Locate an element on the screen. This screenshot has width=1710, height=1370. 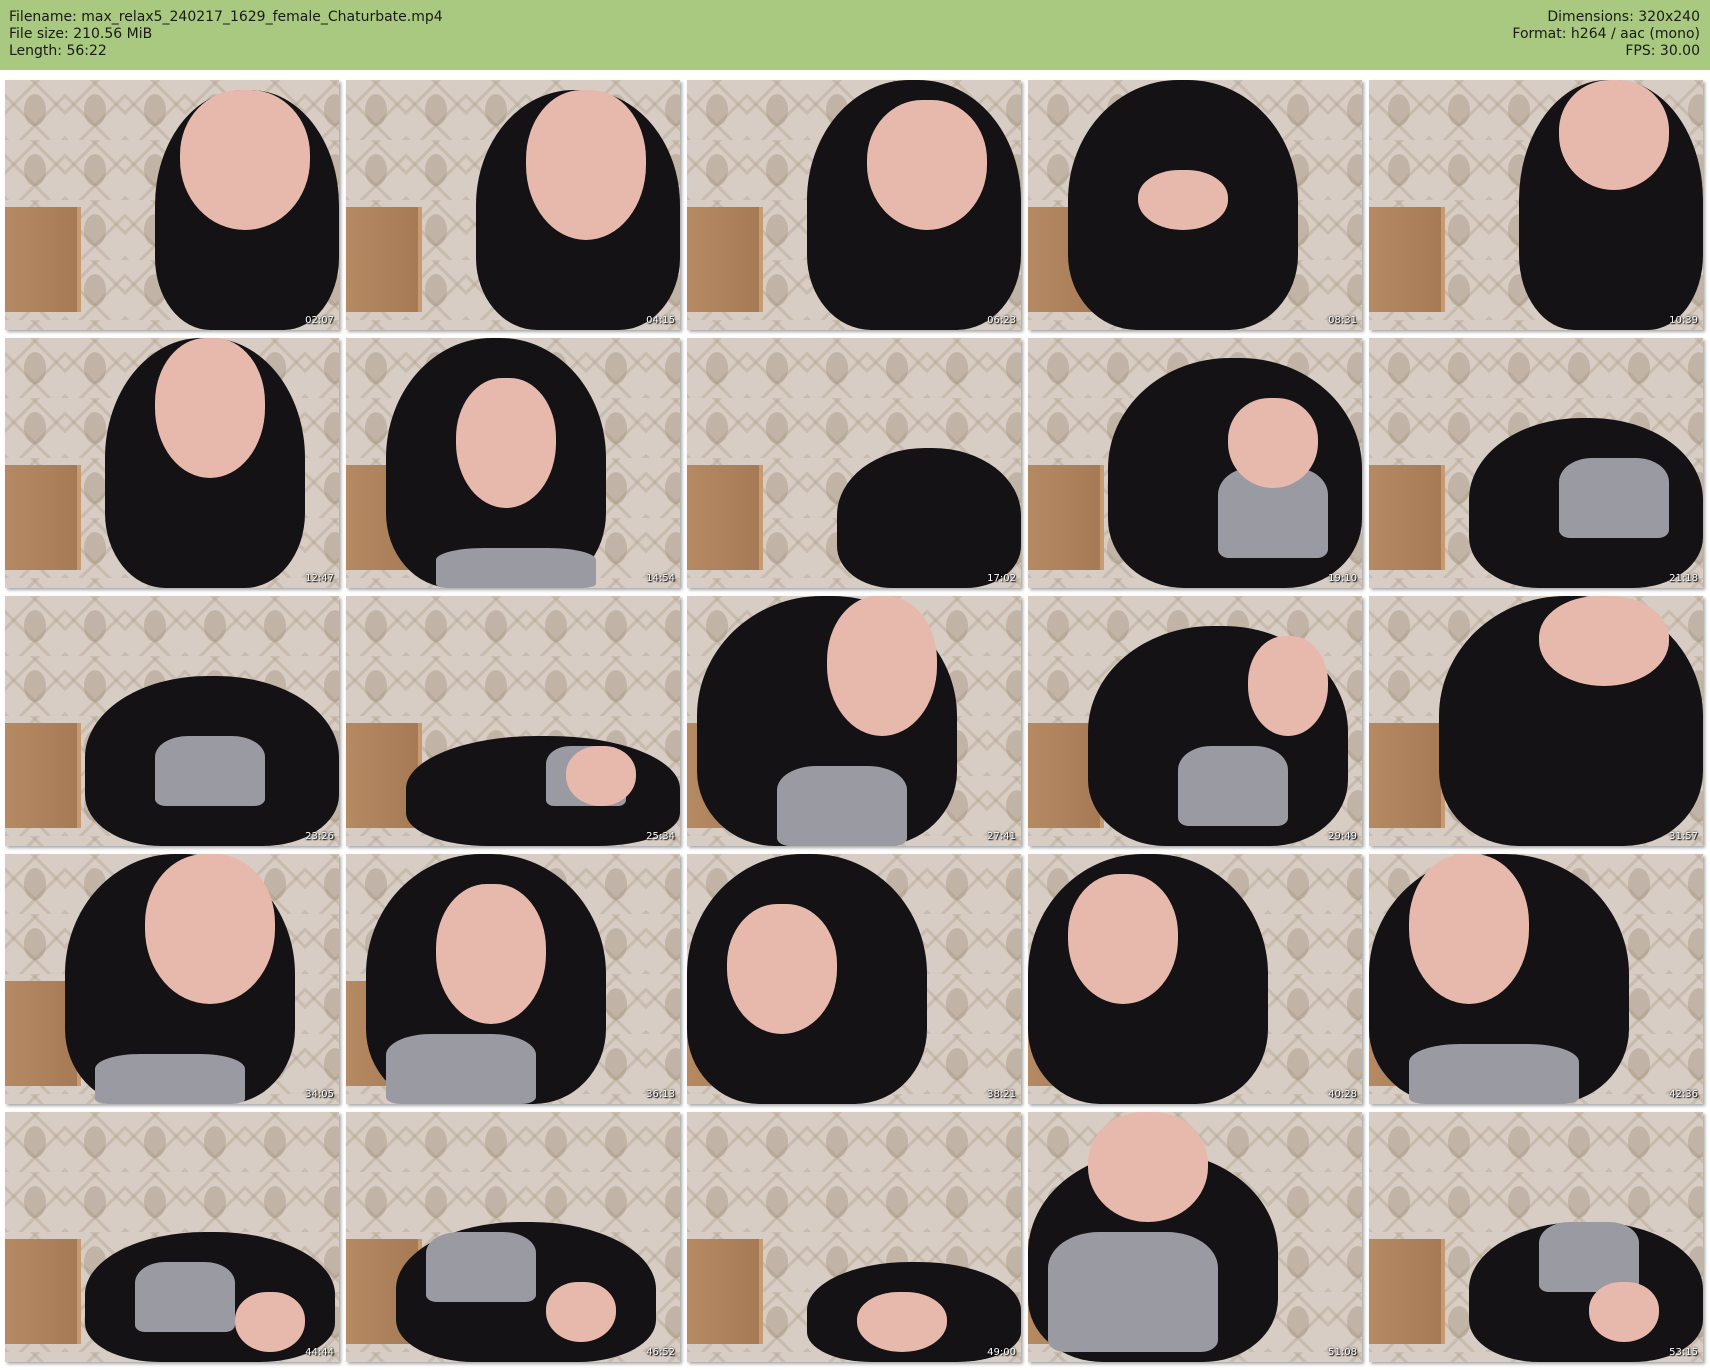
thumbnail: 14:54 is located at coordinates (513, 463).